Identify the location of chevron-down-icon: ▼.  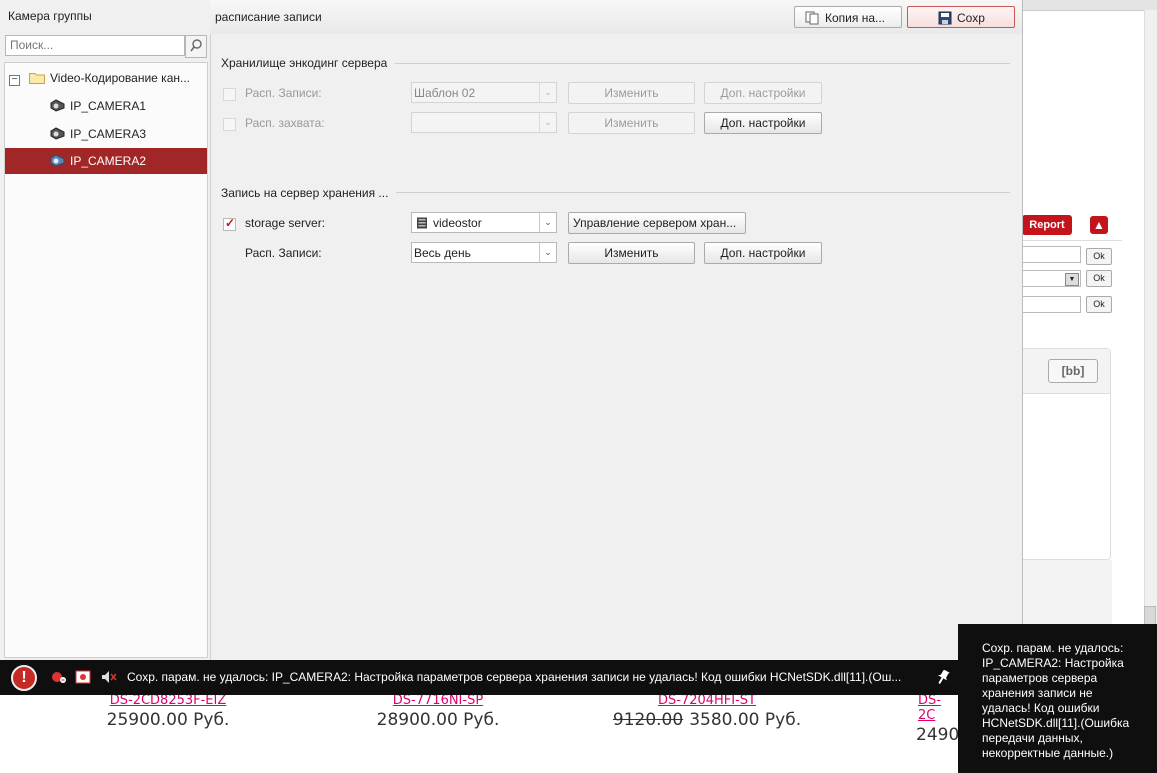
(1072, 279).